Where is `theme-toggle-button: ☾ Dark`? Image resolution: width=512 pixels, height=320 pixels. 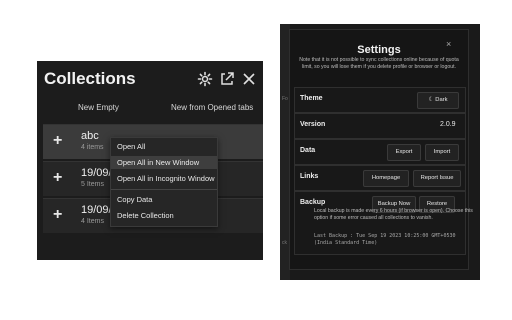 theme-toggle-button: ☾ Dark is located at coordinates (438, 100).